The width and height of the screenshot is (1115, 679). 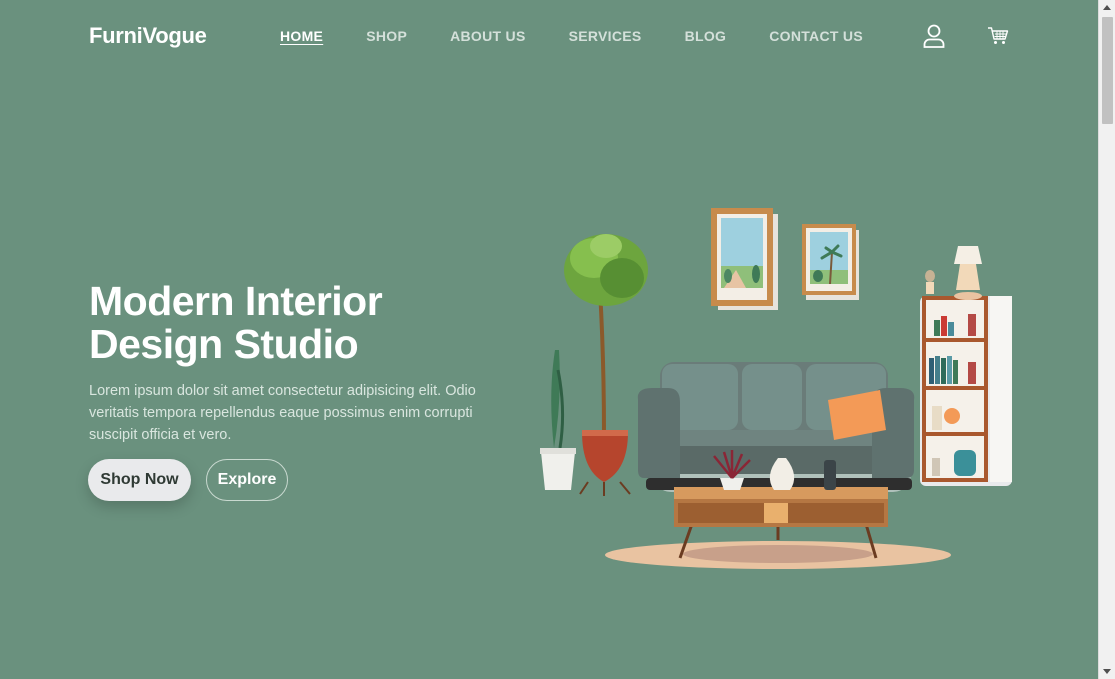 I want to click on wall-picture-large, so click(x=744, y=259).